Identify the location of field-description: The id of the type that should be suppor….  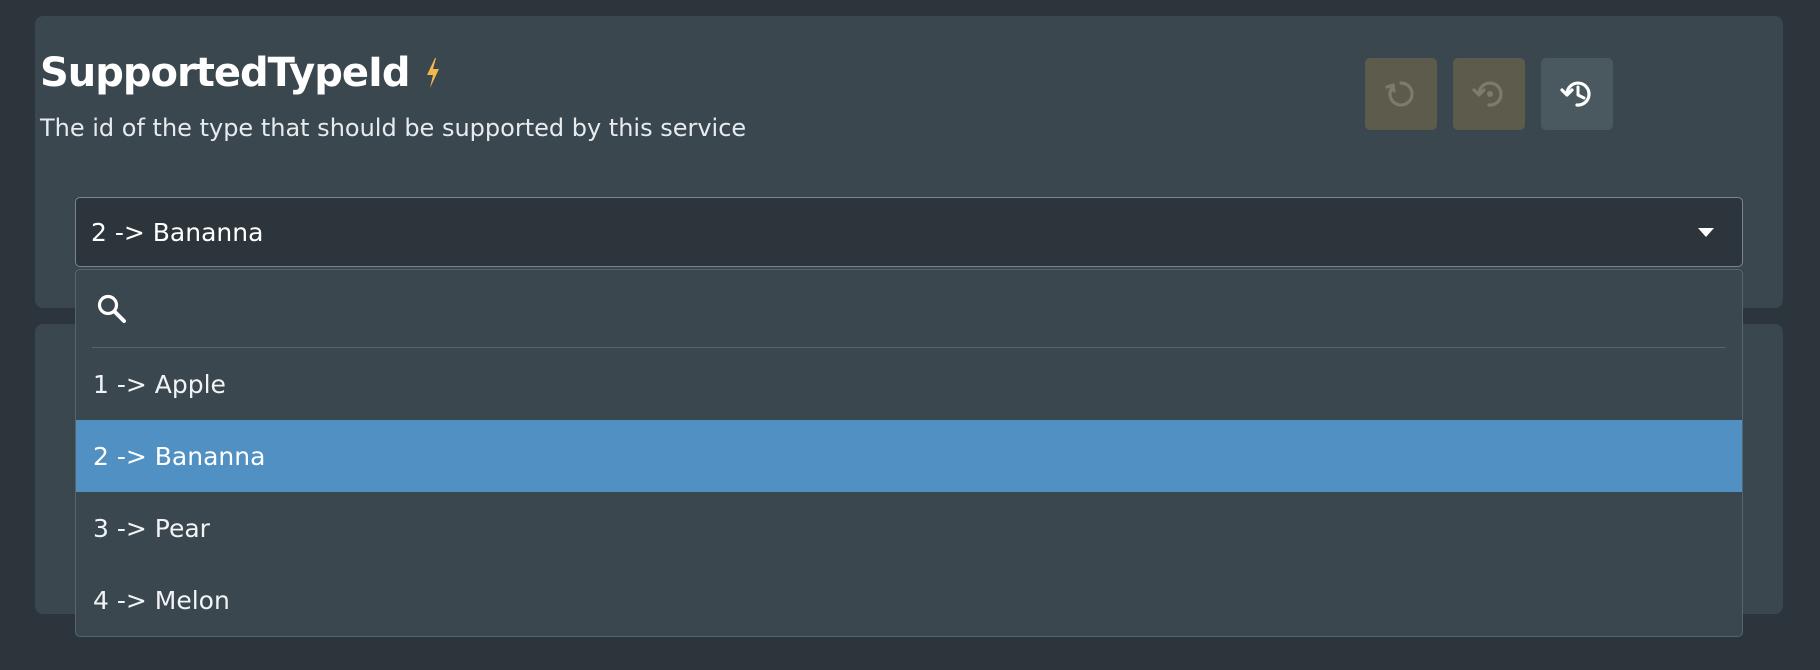
(393, 128).